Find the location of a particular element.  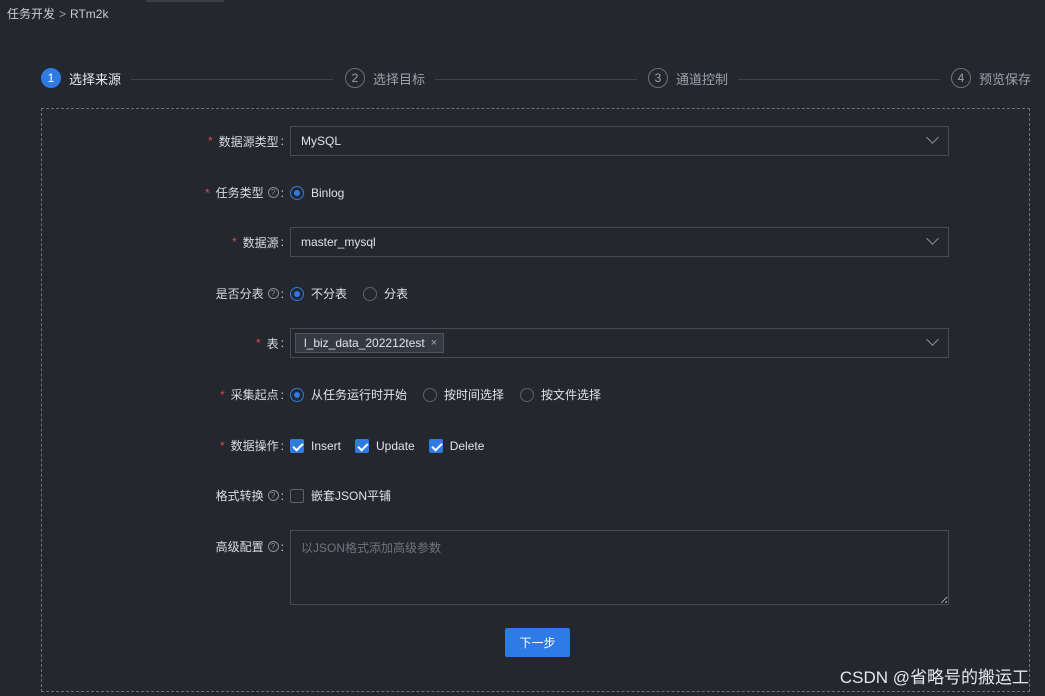

row-task-type: * 任务类型 ?: Binlog is located at coordinates (536, 192).